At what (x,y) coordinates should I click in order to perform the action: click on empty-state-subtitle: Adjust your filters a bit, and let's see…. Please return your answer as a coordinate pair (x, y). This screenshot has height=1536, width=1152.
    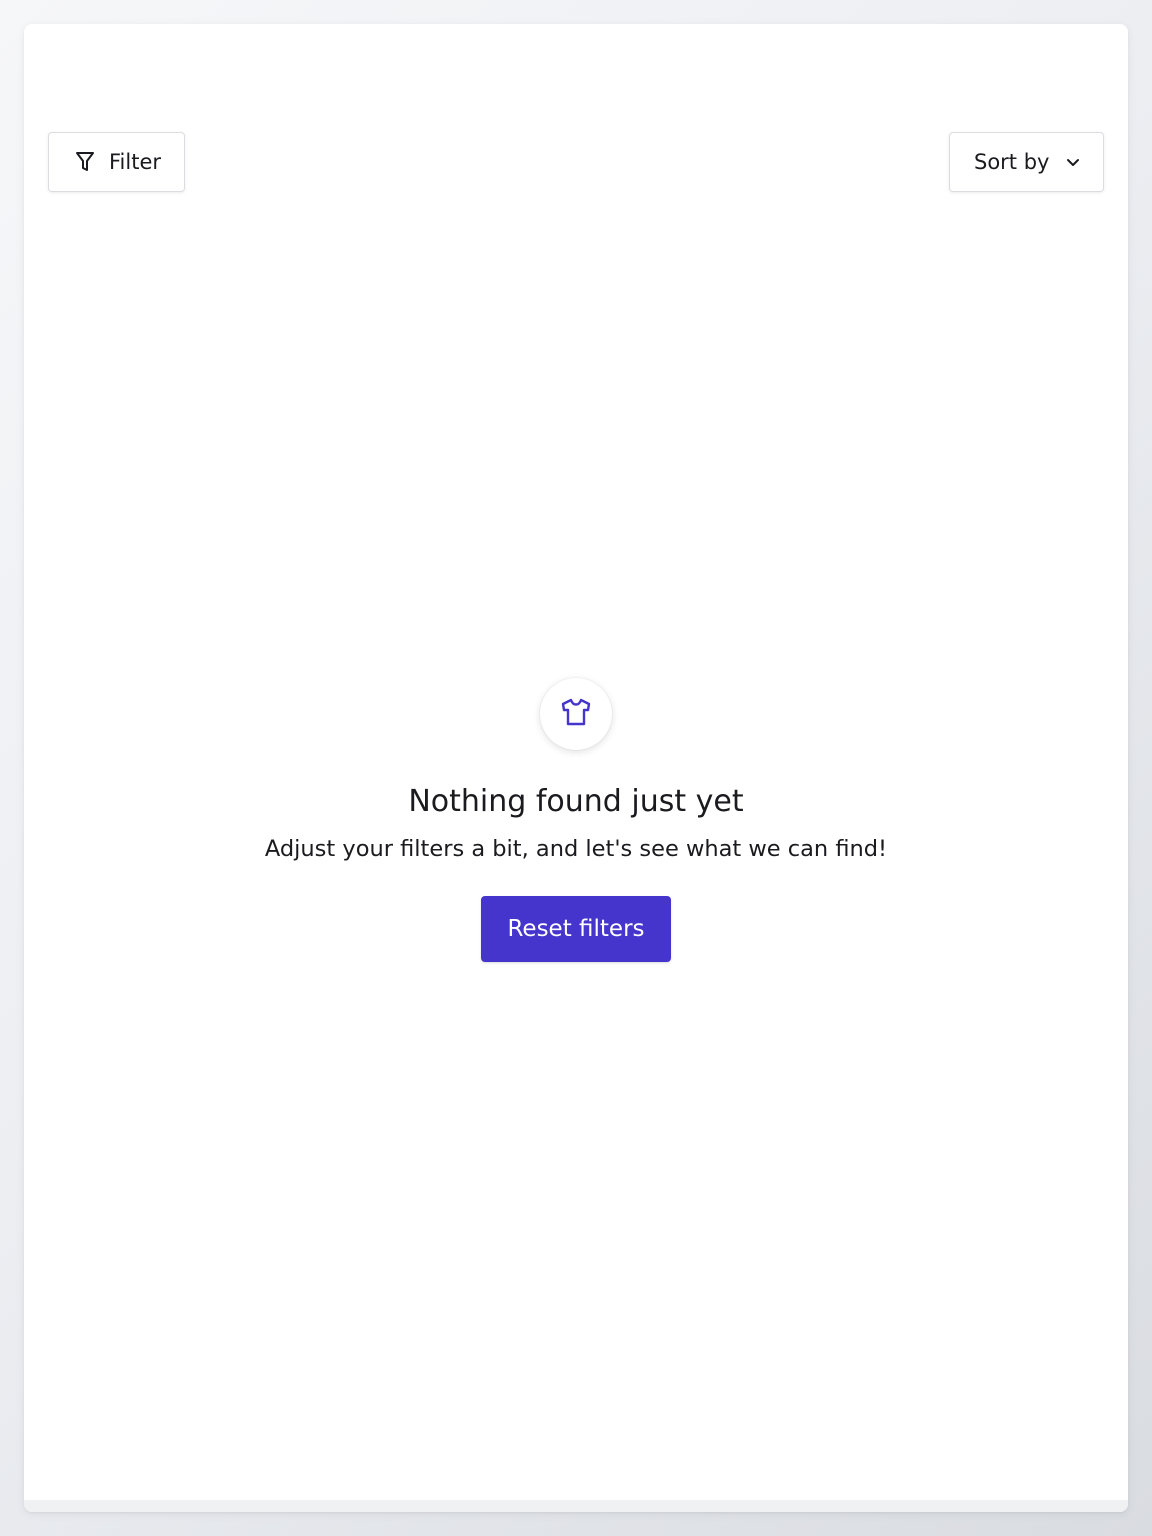
    Looking at the image, I should click on (576, 849).